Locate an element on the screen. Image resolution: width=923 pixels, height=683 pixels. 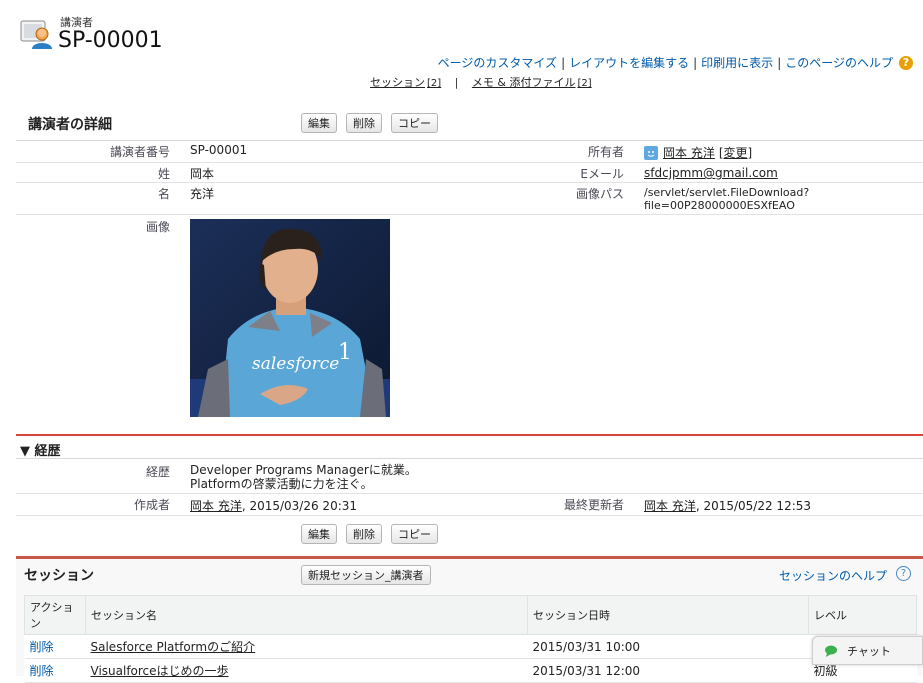
notes-attachments-related-link: メモ & 添付ファイル is located at coordinates (524, 82).